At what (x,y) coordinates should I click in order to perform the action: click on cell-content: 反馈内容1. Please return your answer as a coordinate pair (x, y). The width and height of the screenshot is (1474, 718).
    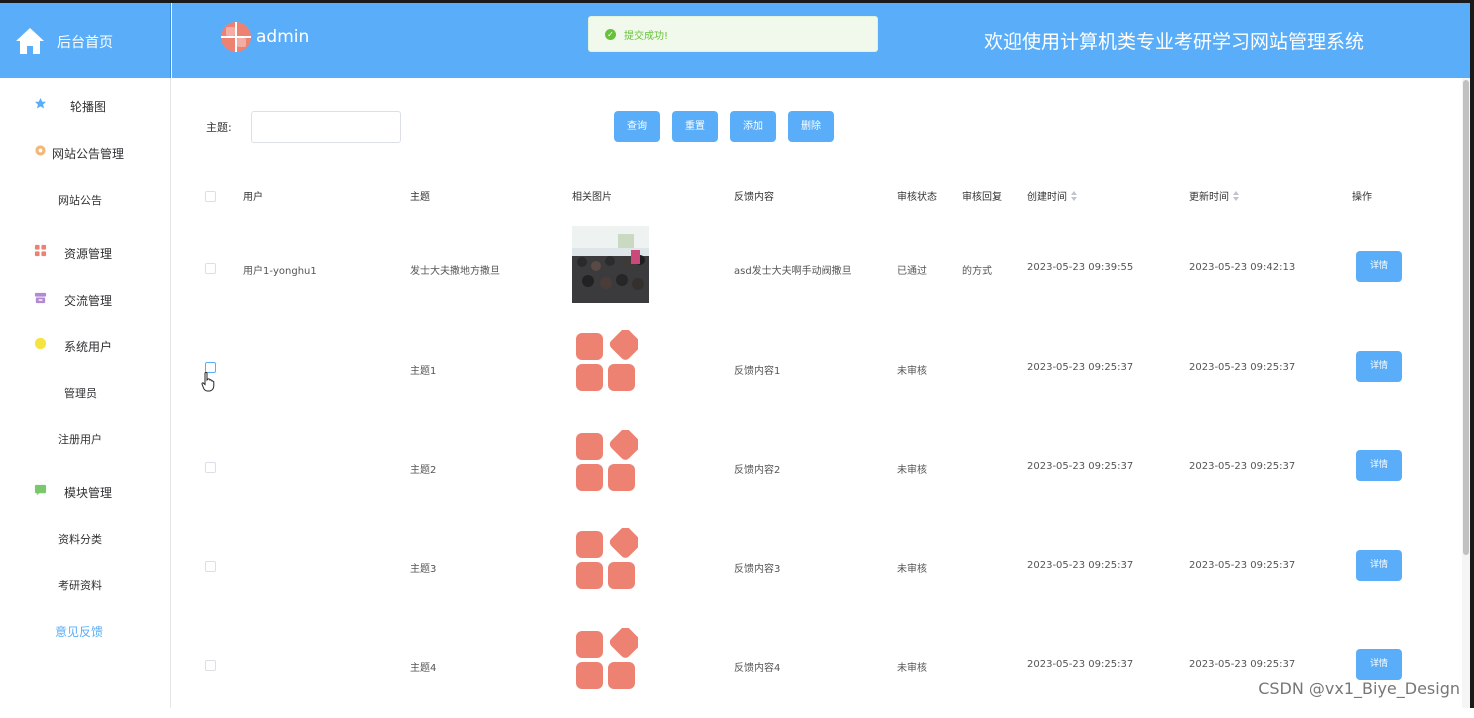
    Looking at the image, I should click on (757, 371).